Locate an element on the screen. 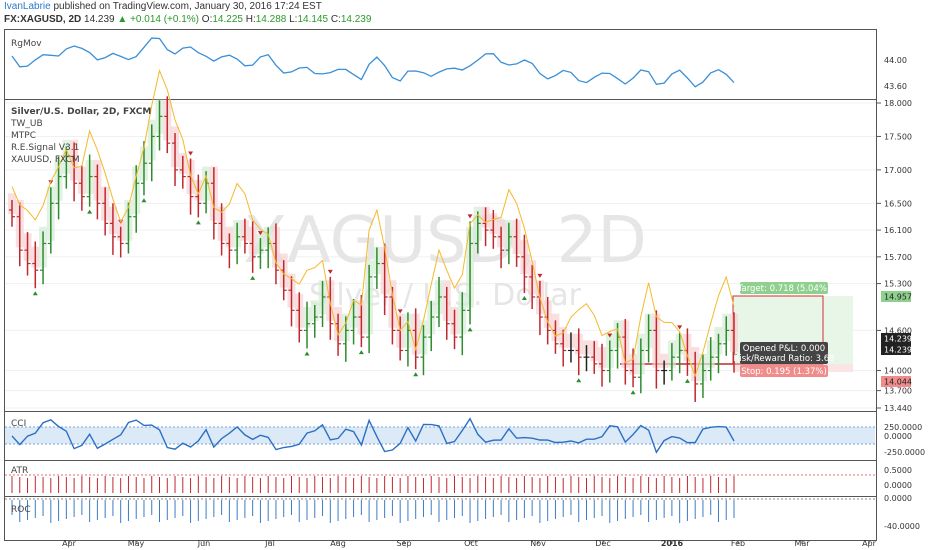 This screenshot has width=932, height=550. last-price-text-2: 14.239 is located at coordinates (898, 350).